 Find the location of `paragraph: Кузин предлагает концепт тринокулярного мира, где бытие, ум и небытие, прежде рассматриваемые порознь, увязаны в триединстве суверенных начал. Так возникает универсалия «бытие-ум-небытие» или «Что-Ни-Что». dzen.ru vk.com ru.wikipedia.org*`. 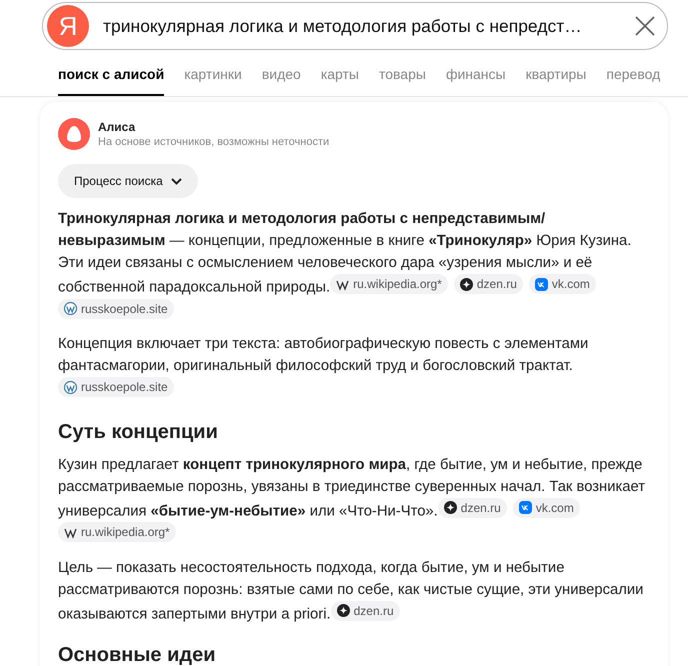

paragraph: Кузин предлагает концепт тринокулярного мира, где бытие, ум и небытие, прежде рассматриваемые порознь, увязаны в триединстве суверенных начал. Так возникает универсалия «бытие-ум-небытие» или «Что-Ни-Что». dzen.ru vk.com ru.wikipedia.org* is located at coordinates (354, 500).